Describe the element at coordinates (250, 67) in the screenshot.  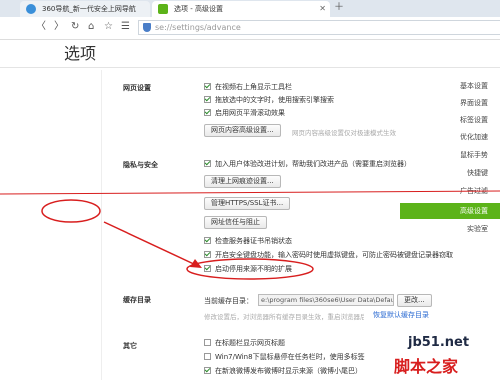
I see `divider` at that location.